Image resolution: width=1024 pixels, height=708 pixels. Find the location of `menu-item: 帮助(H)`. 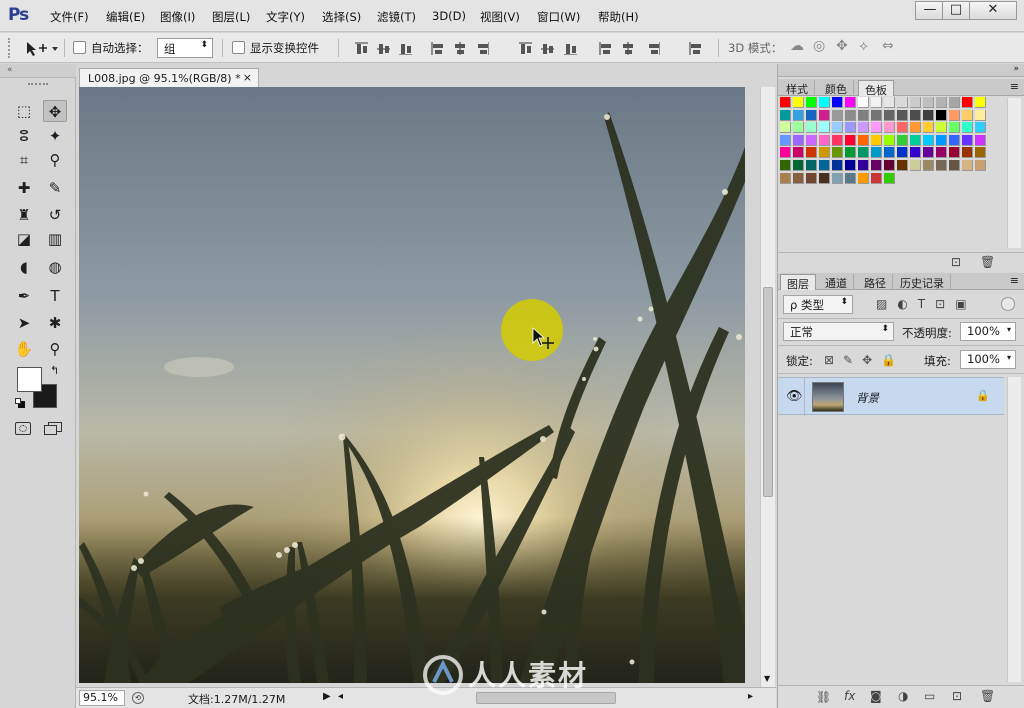

menu-item: 帮助(H) is located at coordinates (618, 17).